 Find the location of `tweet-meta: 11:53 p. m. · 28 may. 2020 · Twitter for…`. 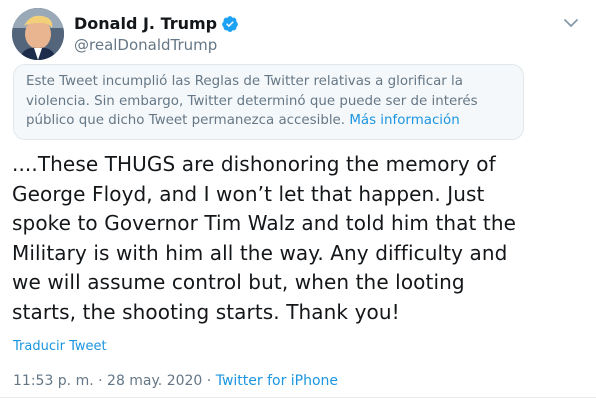

tweet-meta: 11:53 p. m. · 28 may. 2020 · Twitter for… is located at coordinates (175, 381).